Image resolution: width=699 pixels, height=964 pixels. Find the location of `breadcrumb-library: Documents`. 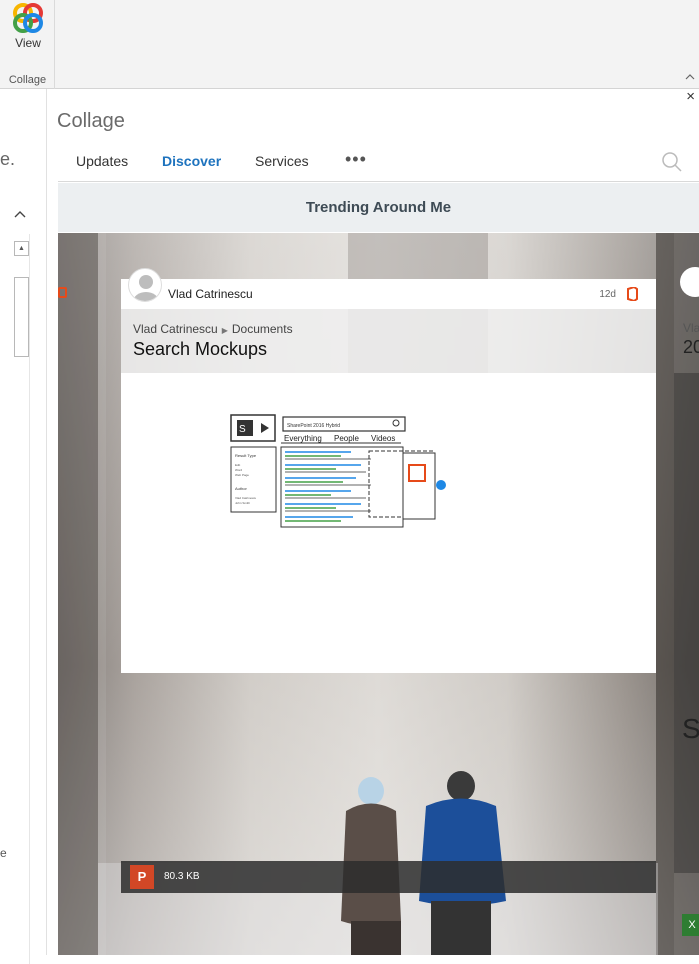

breadcrumb-library: Documents is located at coordinates (262, 329).